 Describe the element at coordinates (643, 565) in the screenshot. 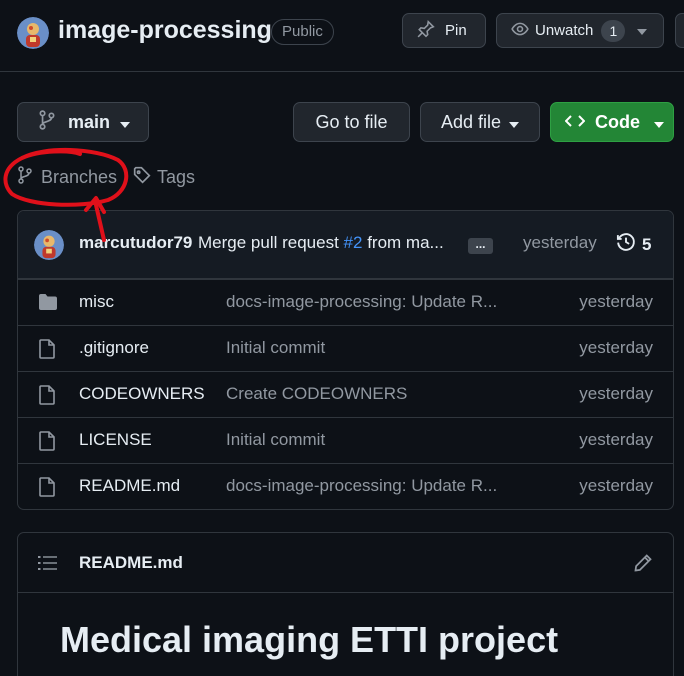

I see `pencil-icon` at that location.